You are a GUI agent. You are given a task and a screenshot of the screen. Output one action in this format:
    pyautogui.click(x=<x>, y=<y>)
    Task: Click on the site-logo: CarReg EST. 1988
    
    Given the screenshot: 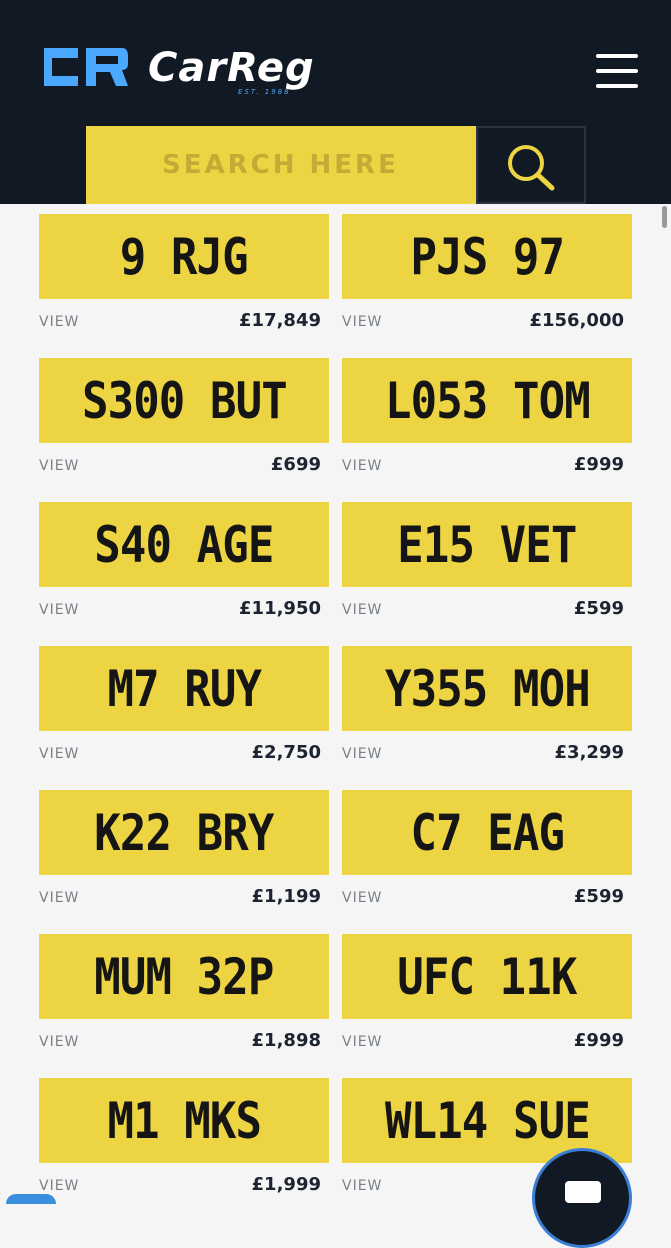 What is the action you would take?
    pyautogui.click(x=188, y=70)
    